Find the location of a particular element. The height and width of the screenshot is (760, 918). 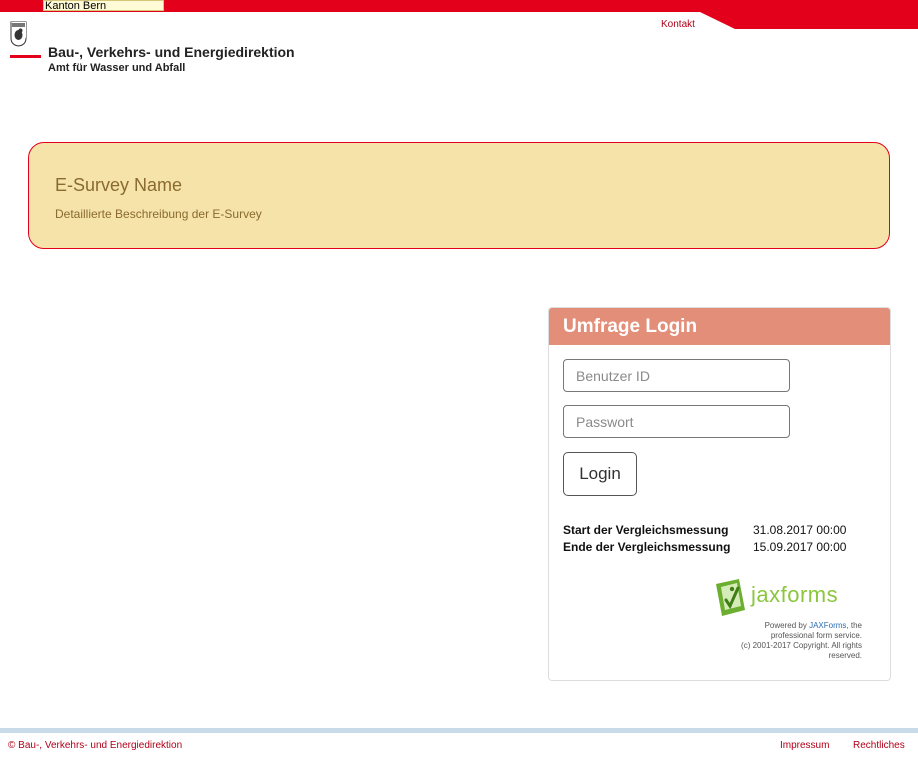

header-title: Bau-, Verkehrs- und Energiedirektion is located at coordinates (171, 52).